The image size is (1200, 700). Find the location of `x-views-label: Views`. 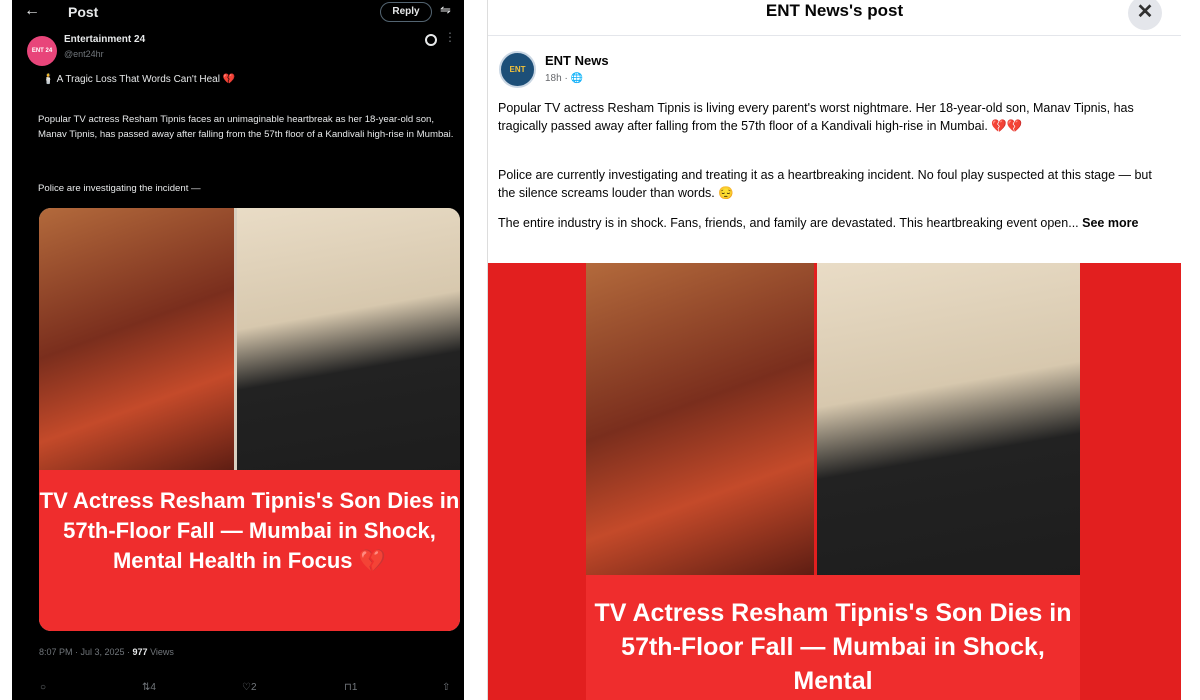

x-views-label: Views is located at coordinates (160, 652).